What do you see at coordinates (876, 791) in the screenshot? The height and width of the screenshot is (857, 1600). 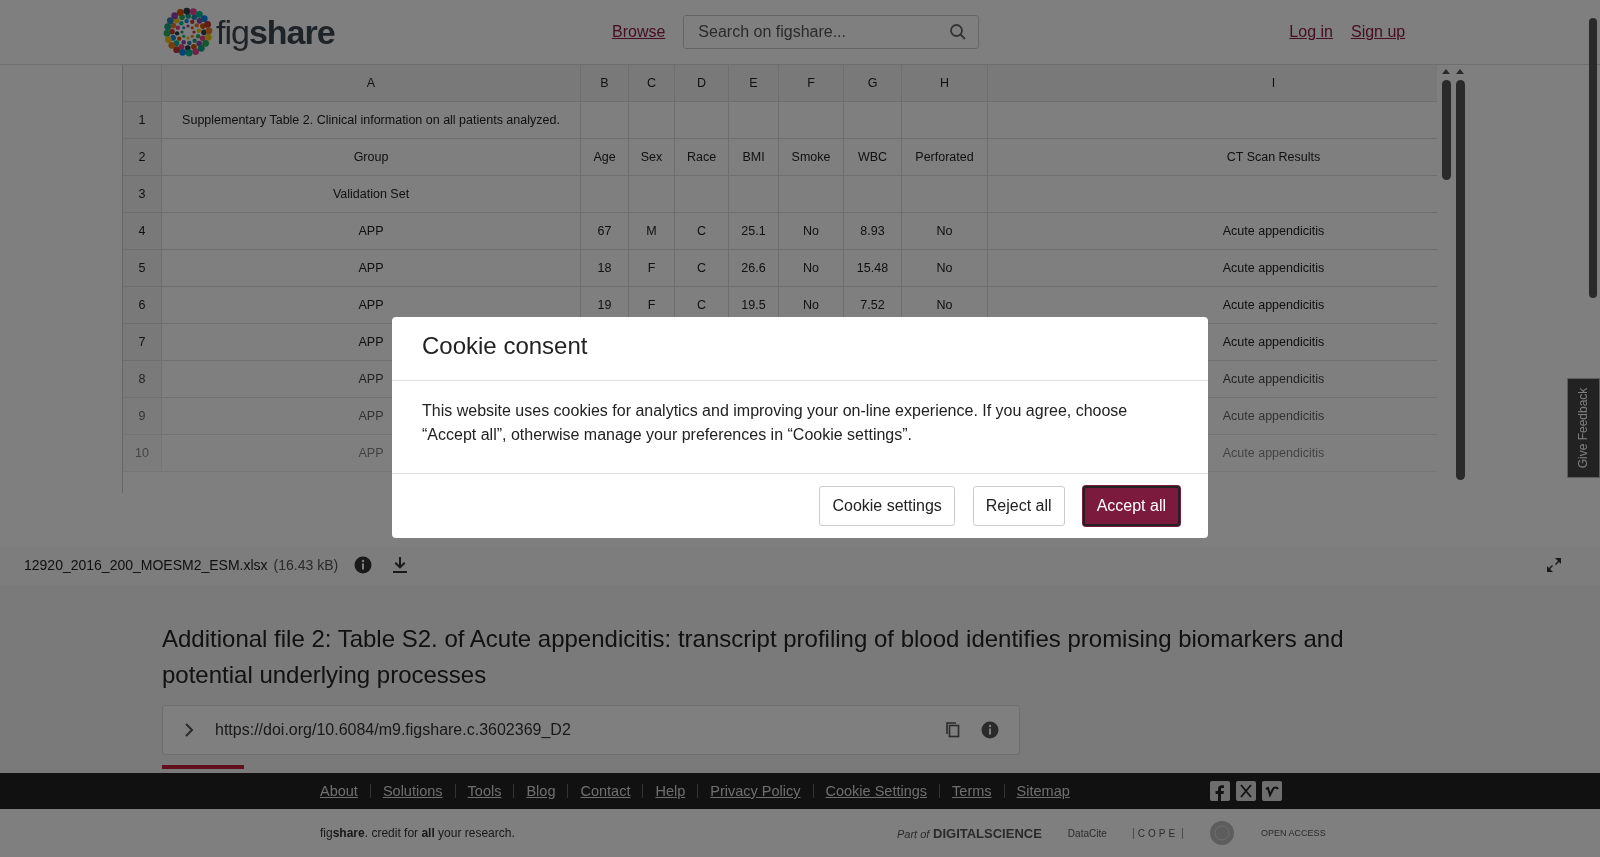 I see `footer-link: Cookie Settings` at bounding box center [876, 791].